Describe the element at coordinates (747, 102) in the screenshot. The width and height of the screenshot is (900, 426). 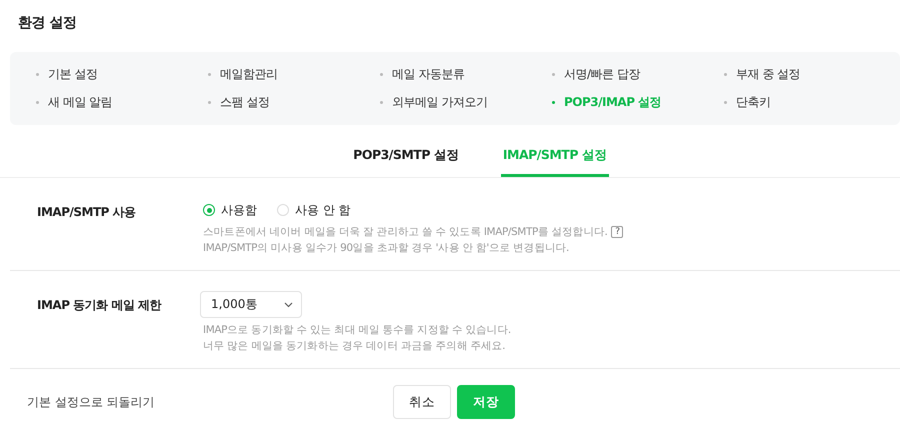
I see `menu-link: 단축키` at that location.